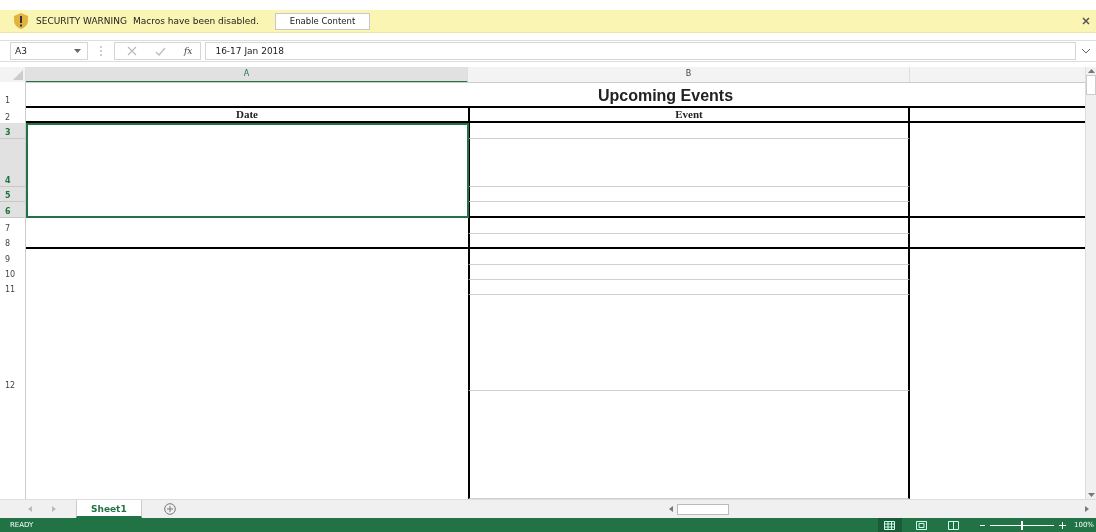 Image resolution: width=1096 pixels, height=532 pixels. I want to click on enable-content-button: Enable Content, so click(322, 21).